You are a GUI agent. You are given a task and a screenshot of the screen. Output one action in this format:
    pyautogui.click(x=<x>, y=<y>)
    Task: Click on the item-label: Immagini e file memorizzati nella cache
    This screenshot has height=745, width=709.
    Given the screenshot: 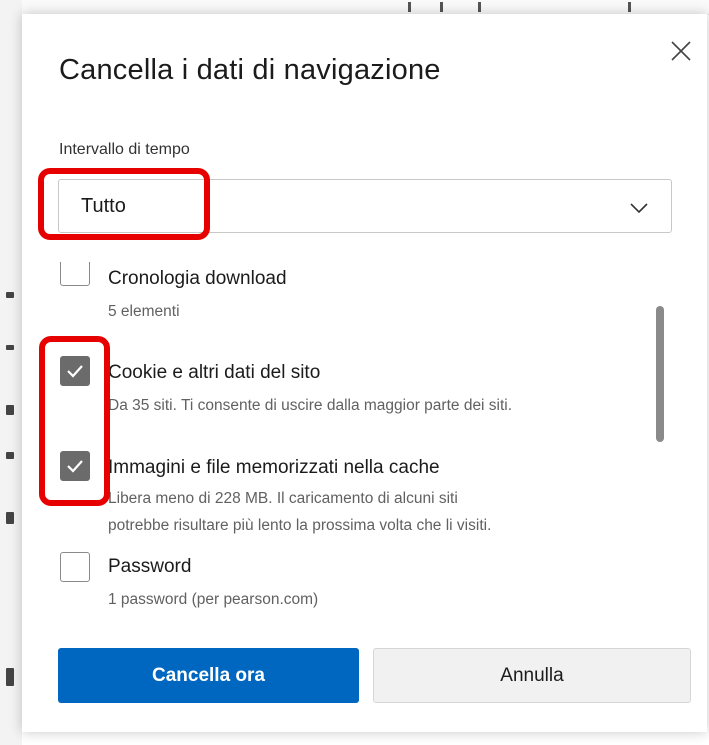 What is the action you would take?
    pyautogui.click(x=274, y=467)
    